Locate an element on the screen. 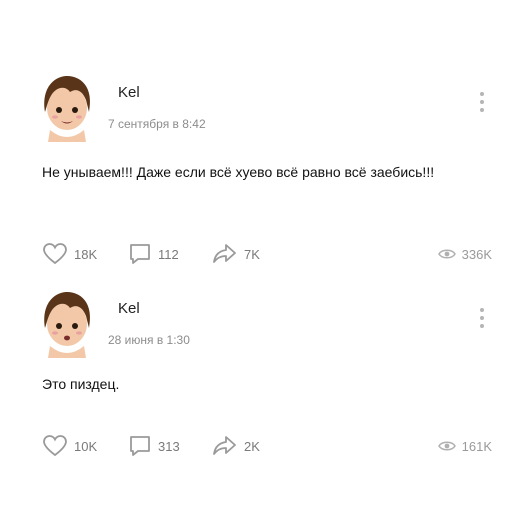  share-count: 7K is located at coordinates (252, 254).